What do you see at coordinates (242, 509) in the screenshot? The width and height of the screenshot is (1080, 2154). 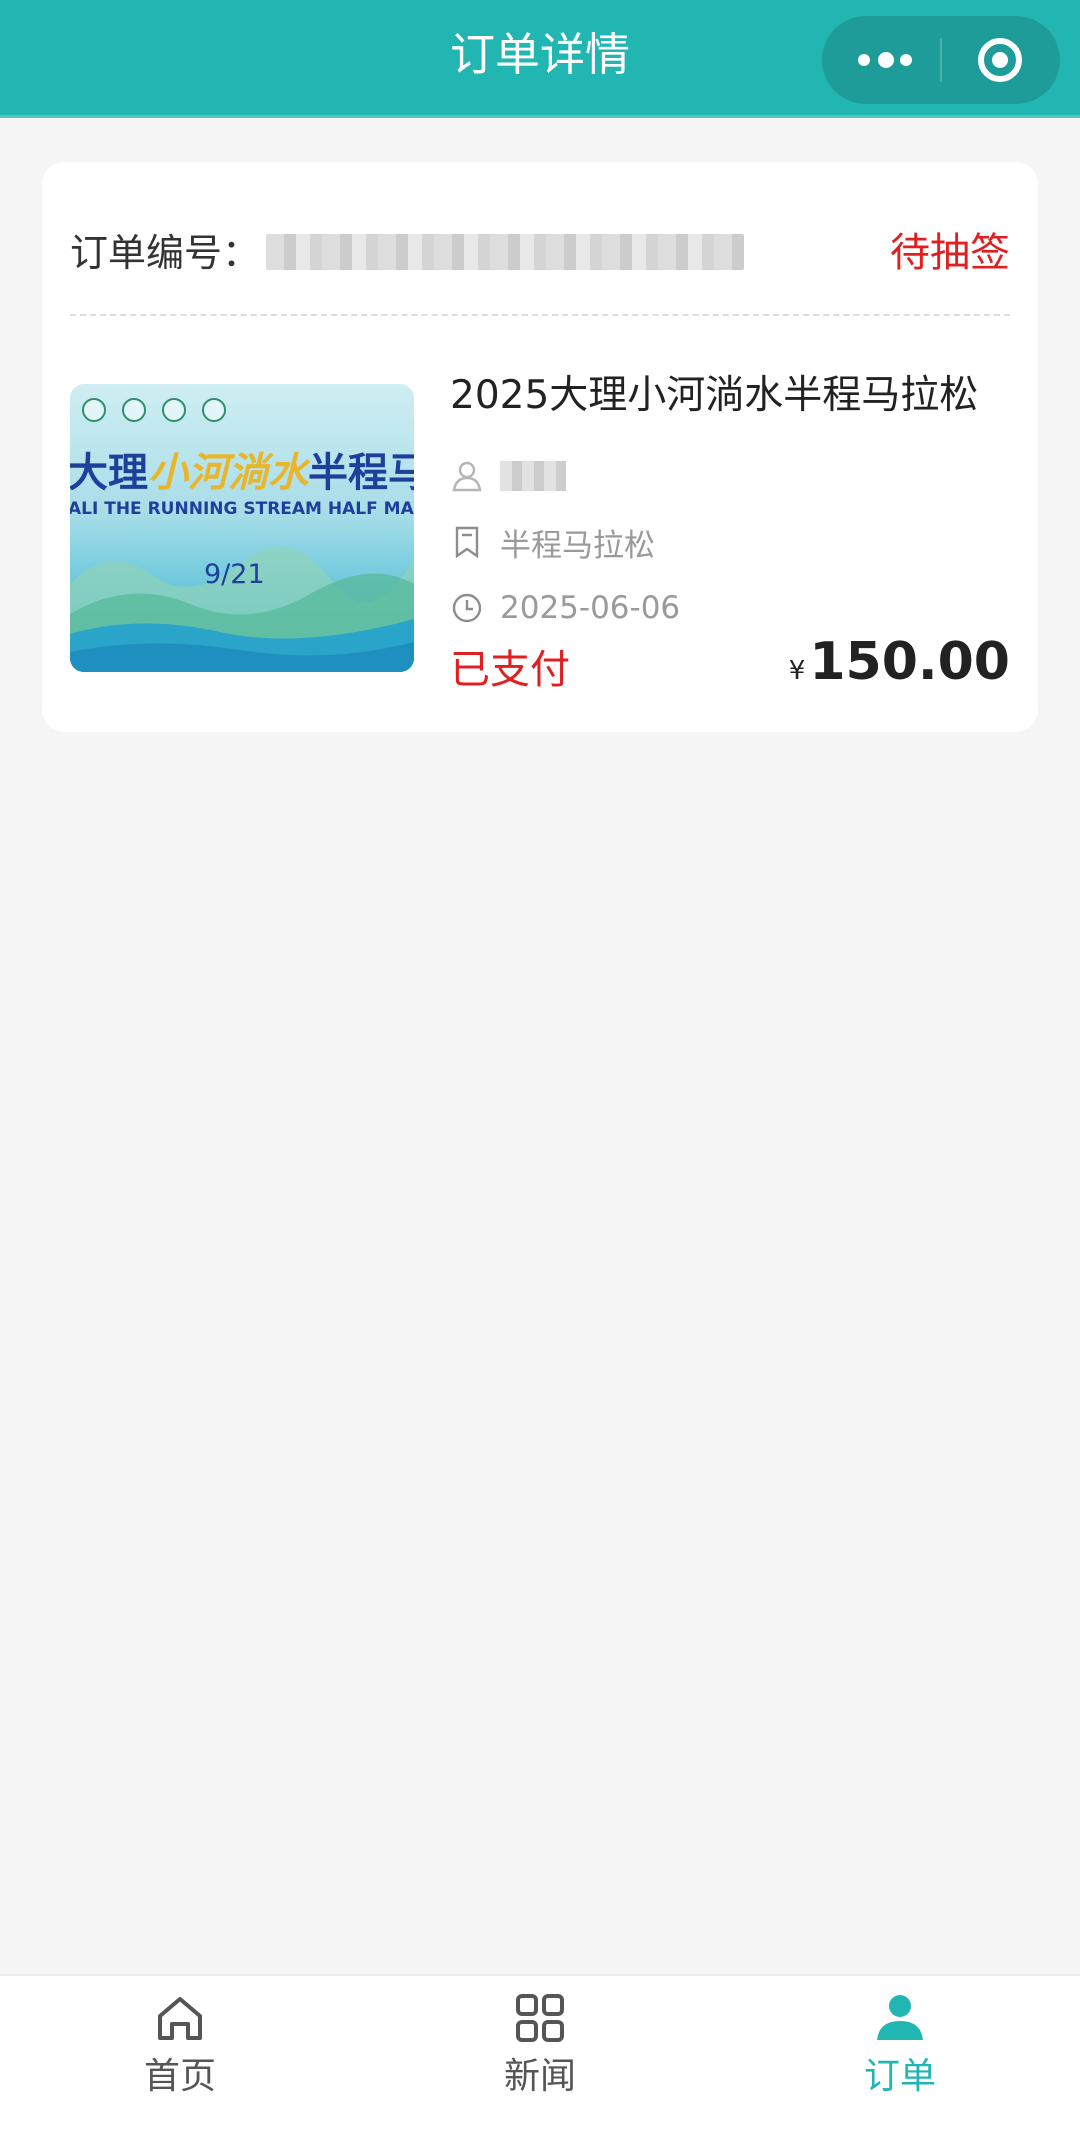 I see `poster-subtitle: ALI THE RUNNING STREAM HALF MAR` at bounding box center [242, 509].